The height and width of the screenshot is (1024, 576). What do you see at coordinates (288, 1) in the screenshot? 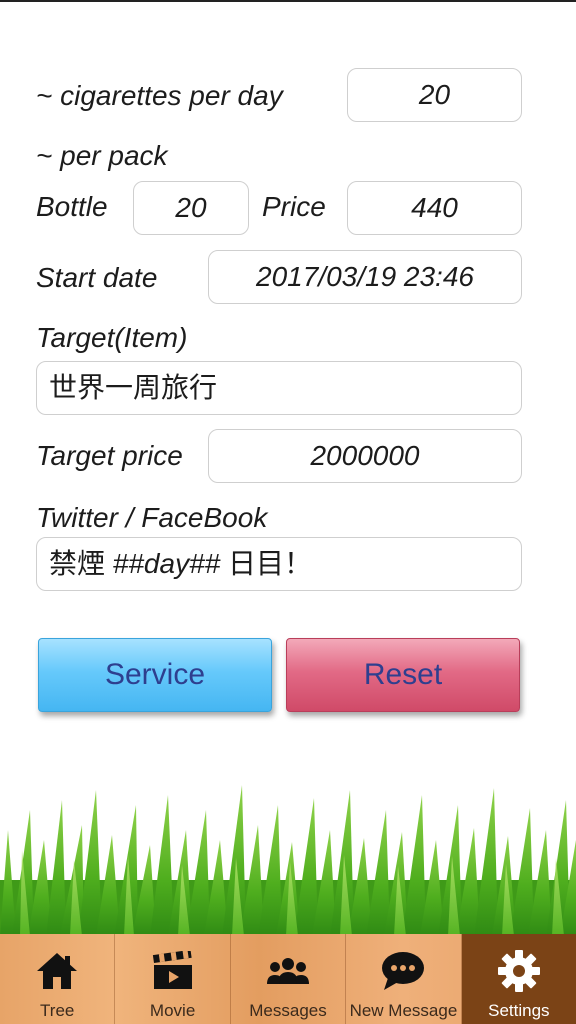
I see `top-divider` at bounding box center [288, 1].